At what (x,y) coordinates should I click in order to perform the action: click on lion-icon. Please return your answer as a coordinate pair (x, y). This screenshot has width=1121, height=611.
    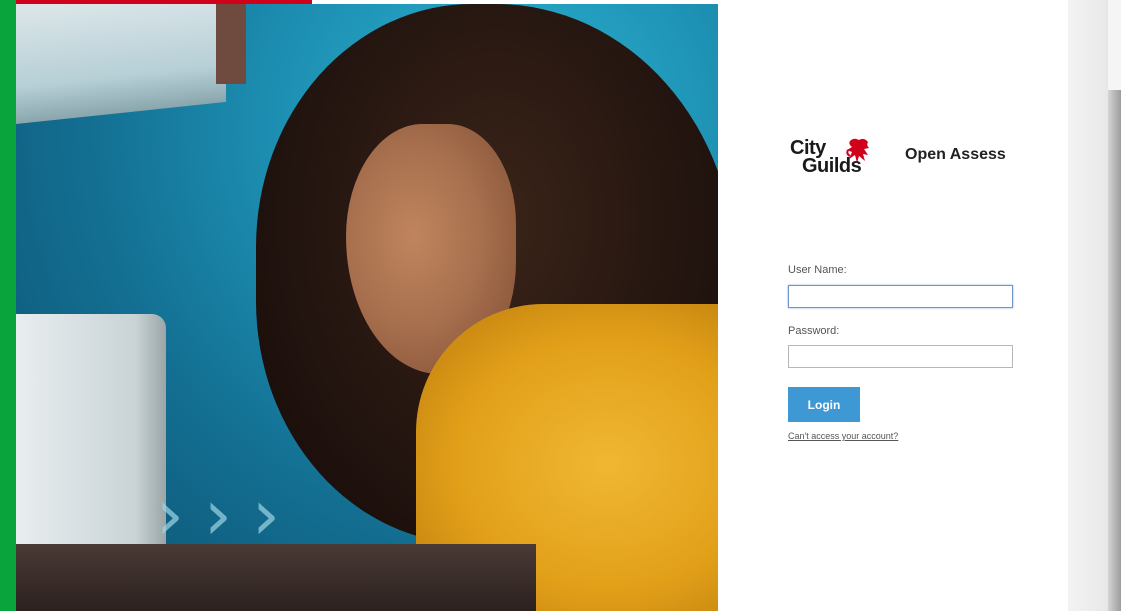
    Looking at the image, I should click on (857, 150).